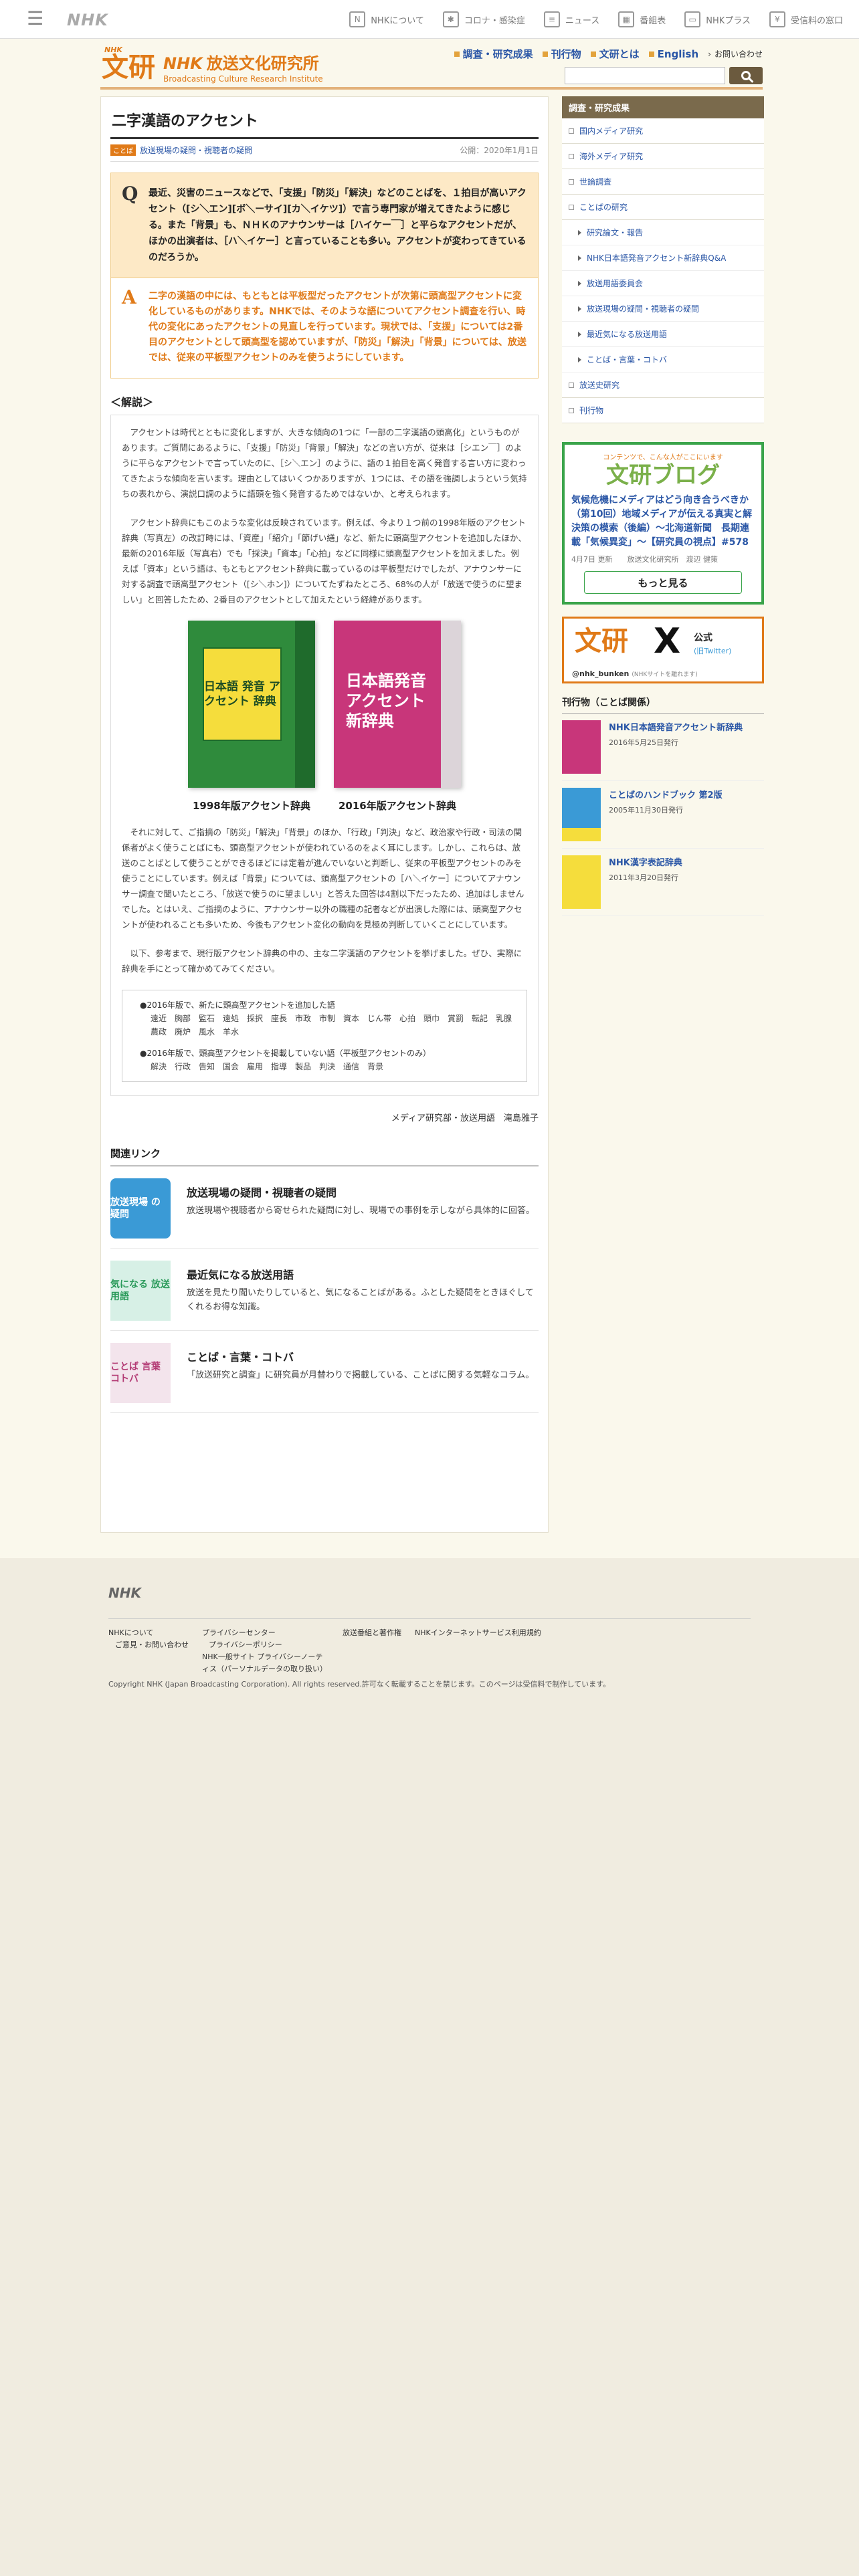  I want to click on x-old-twitter-label: (旧Twitter), so click(713, 651).